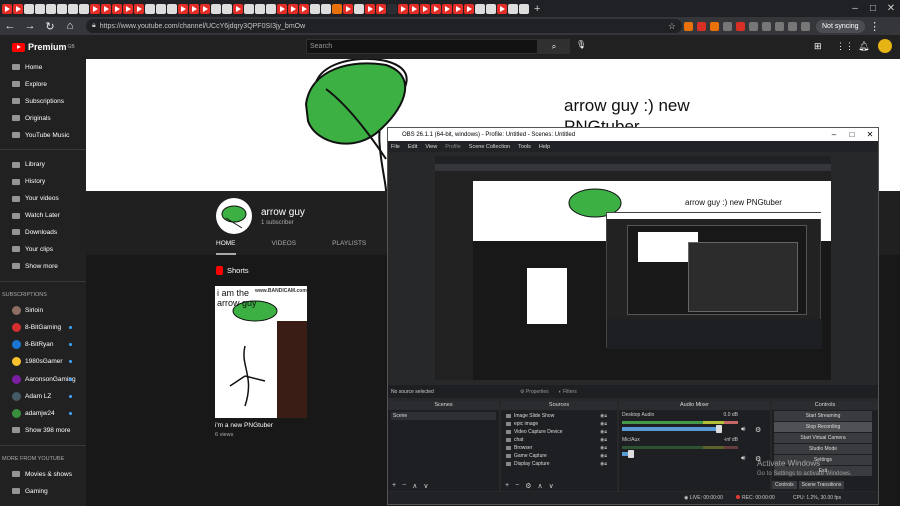  Describe the element at coordinates (559, 464) in the screenshot. I see `source-item: Display Capture ◉🔒︎` at that location.